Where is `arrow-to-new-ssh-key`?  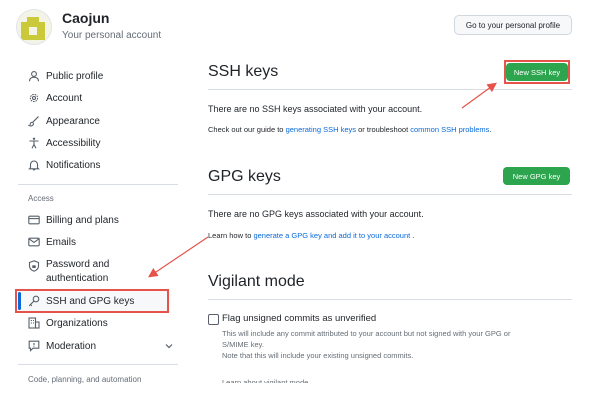
arrow-to-new-ssh-key is located at coordinates (479, 95).